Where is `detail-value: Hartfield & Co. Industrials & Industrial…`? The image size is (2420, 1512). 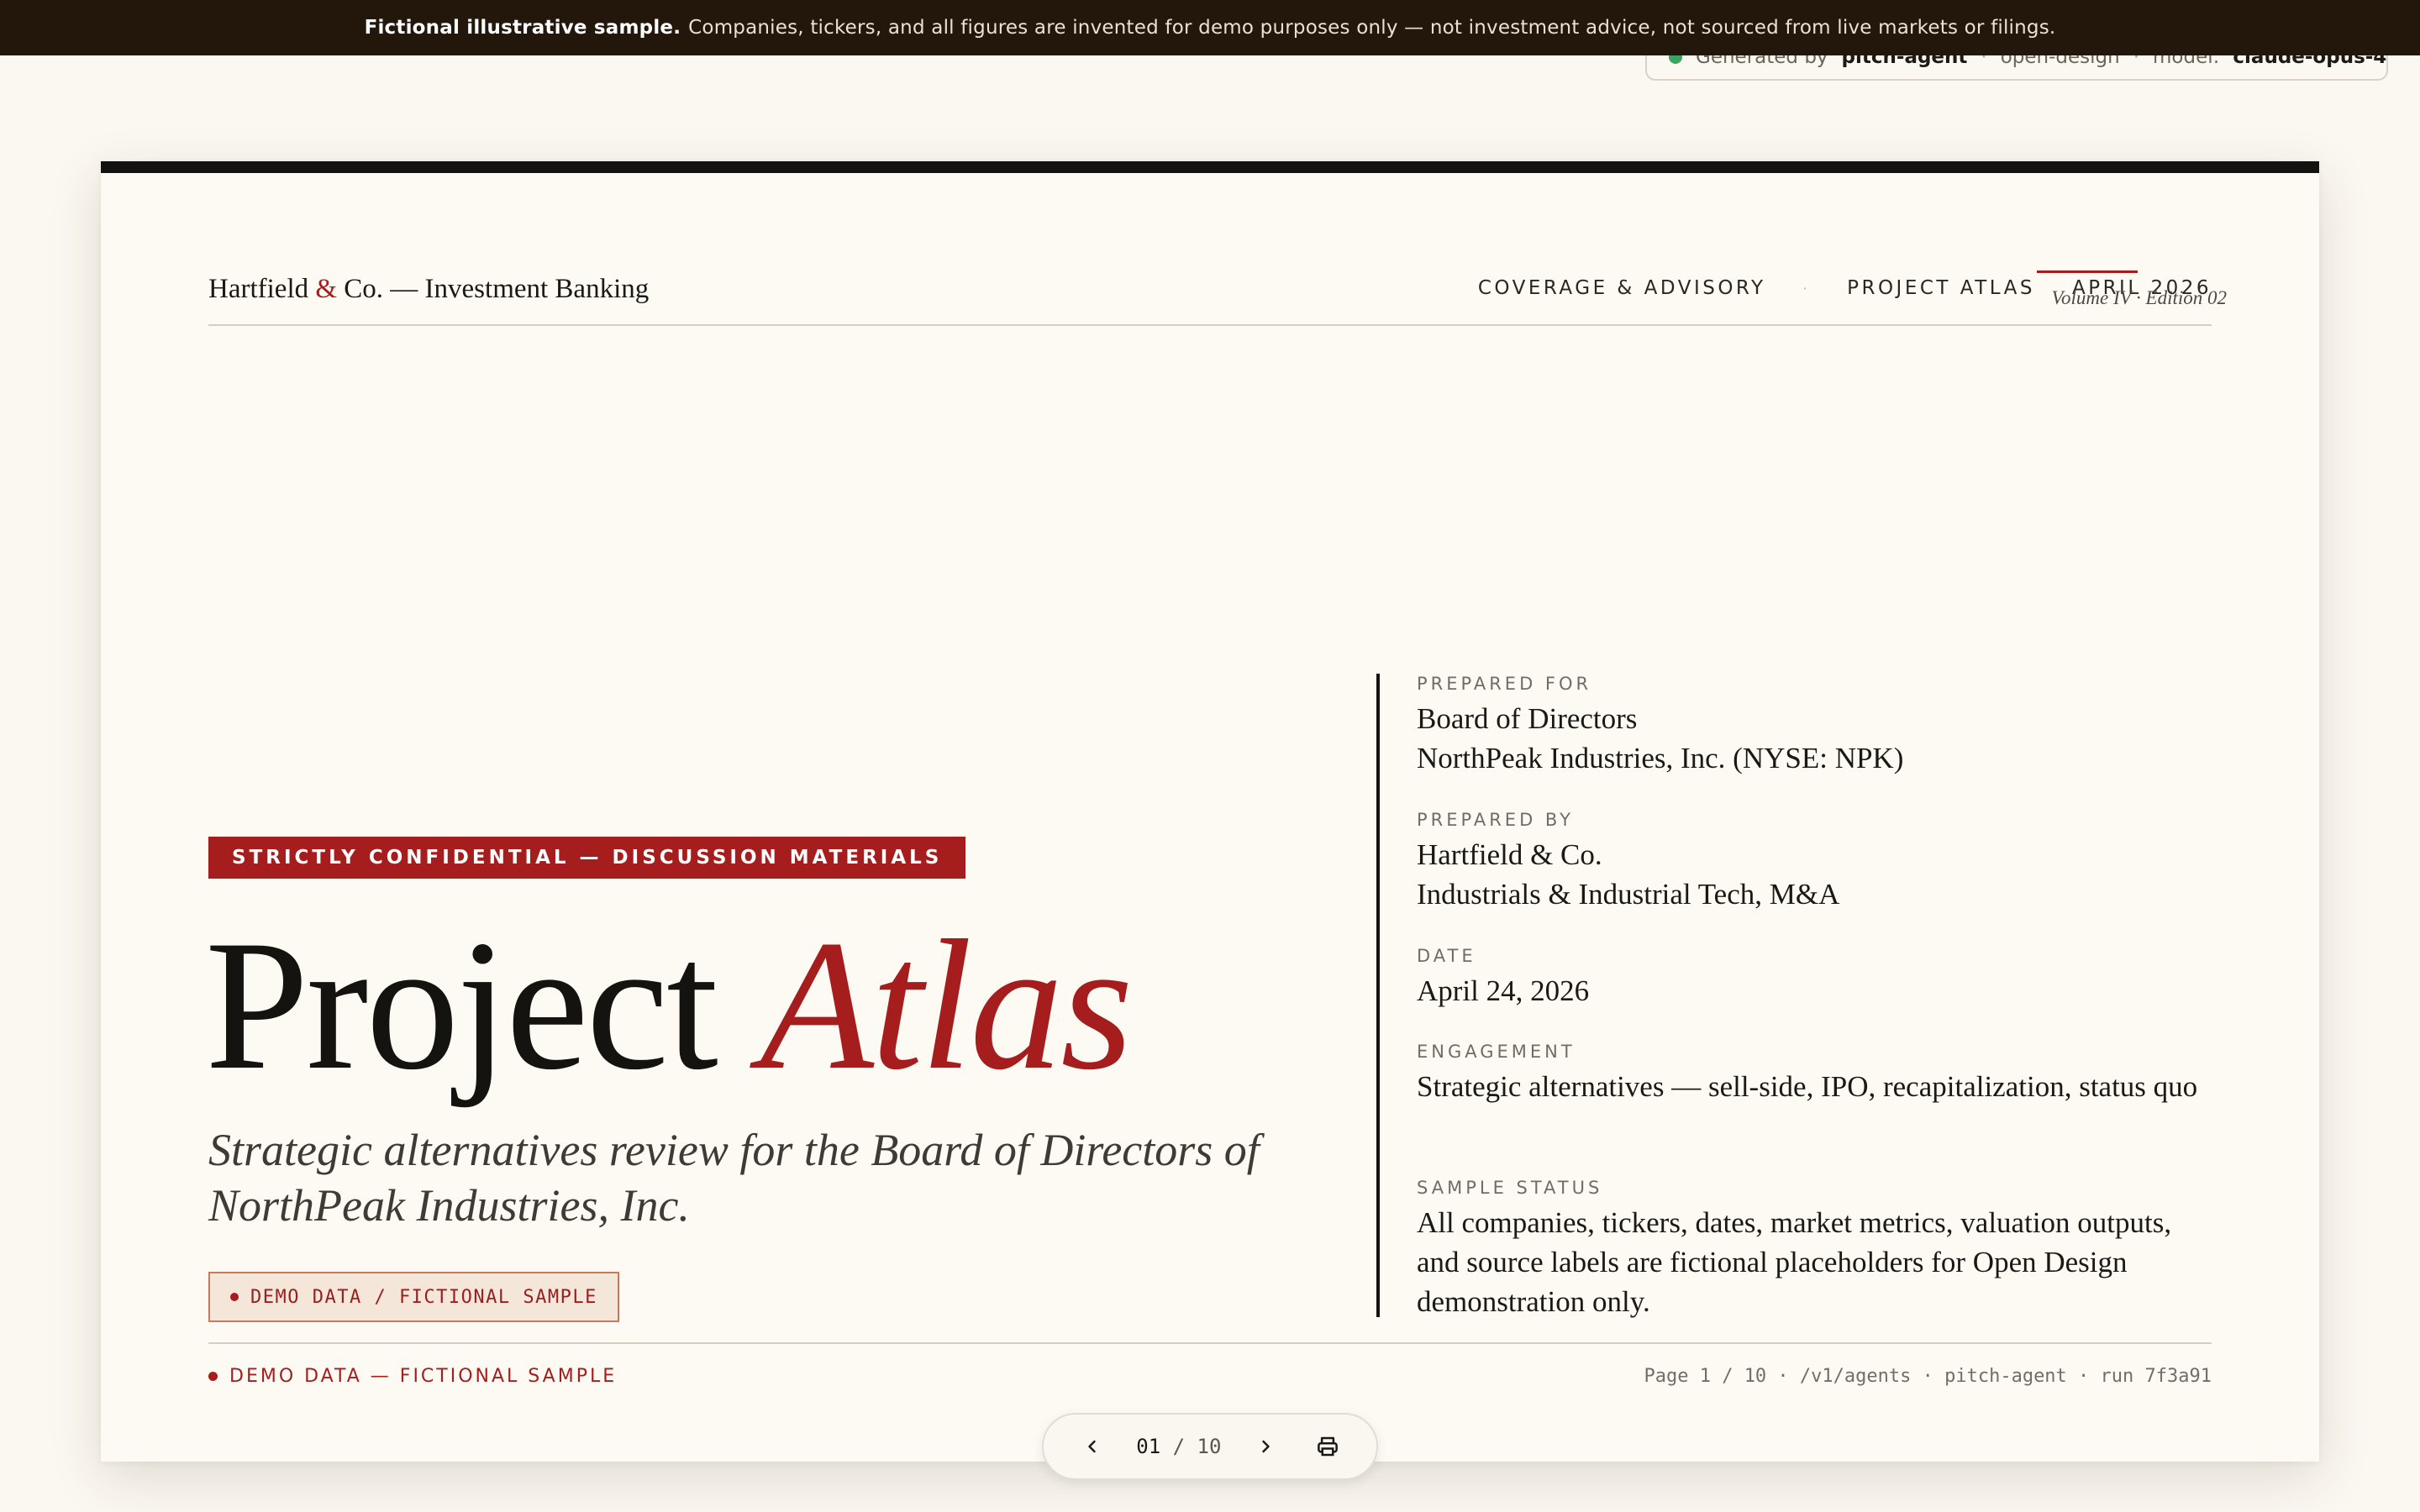
detail-value: Hartfield & Co. Industrials & Industrial… is located at coordinates (1816, 874).